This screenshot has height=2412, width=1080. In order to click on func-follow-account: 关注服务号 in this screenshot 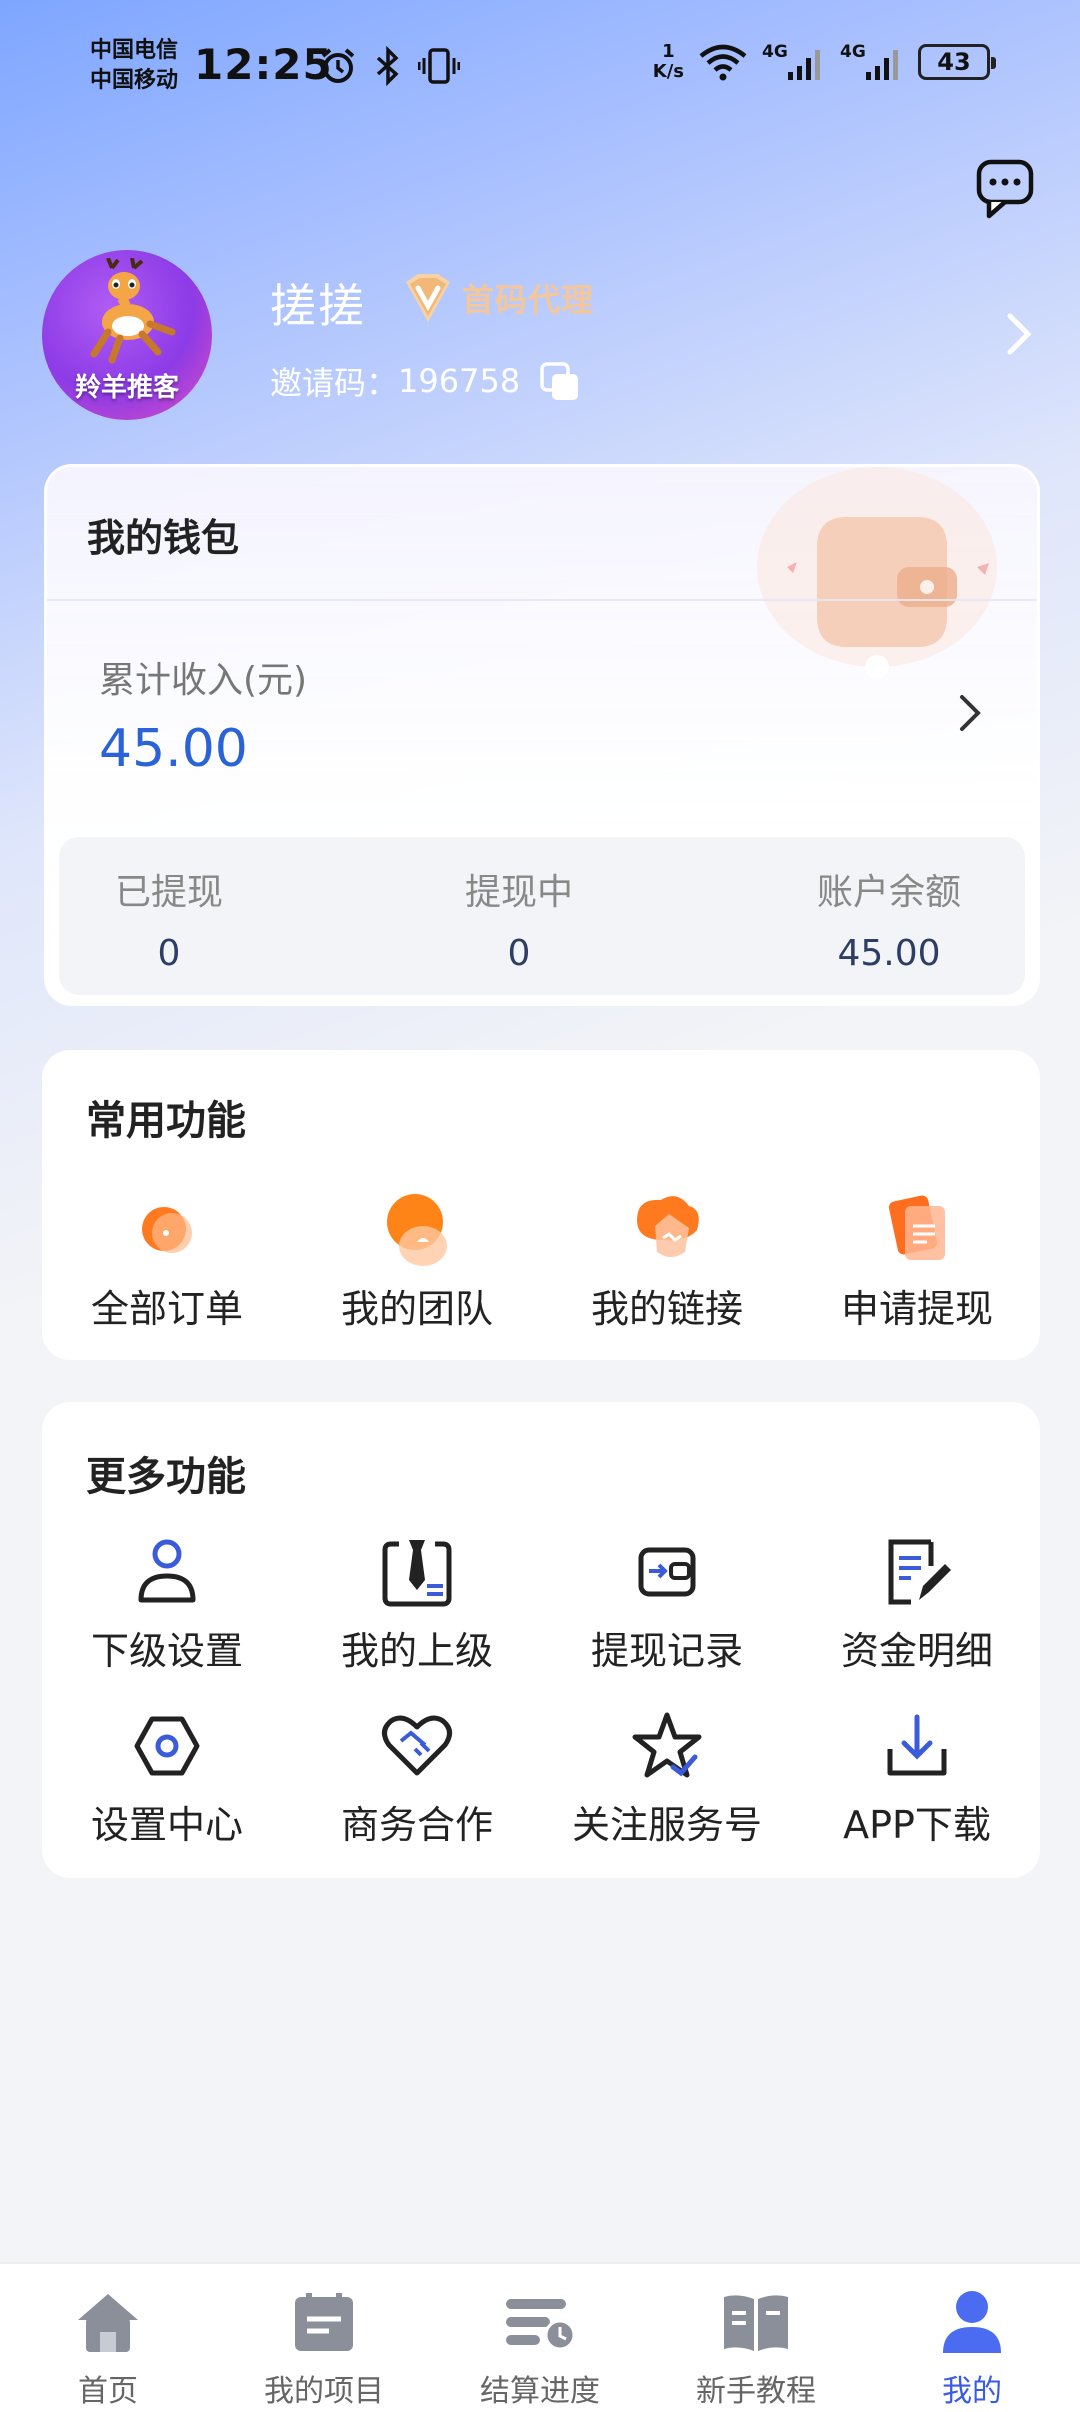, I will do `click(667, 1777)`.